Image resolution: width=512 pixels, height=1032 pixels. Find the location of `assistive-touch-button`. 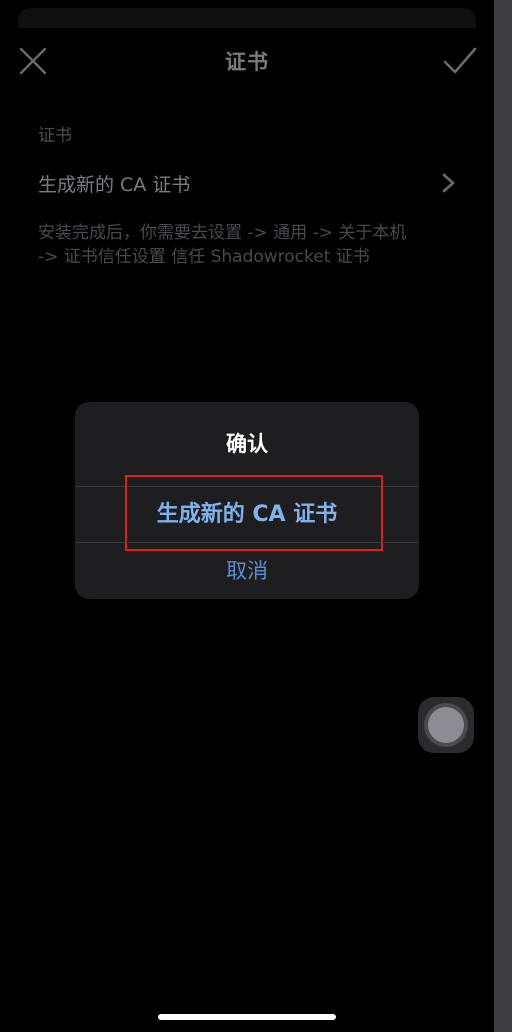

assistive-touch-button is located at coordinates (446, 725).